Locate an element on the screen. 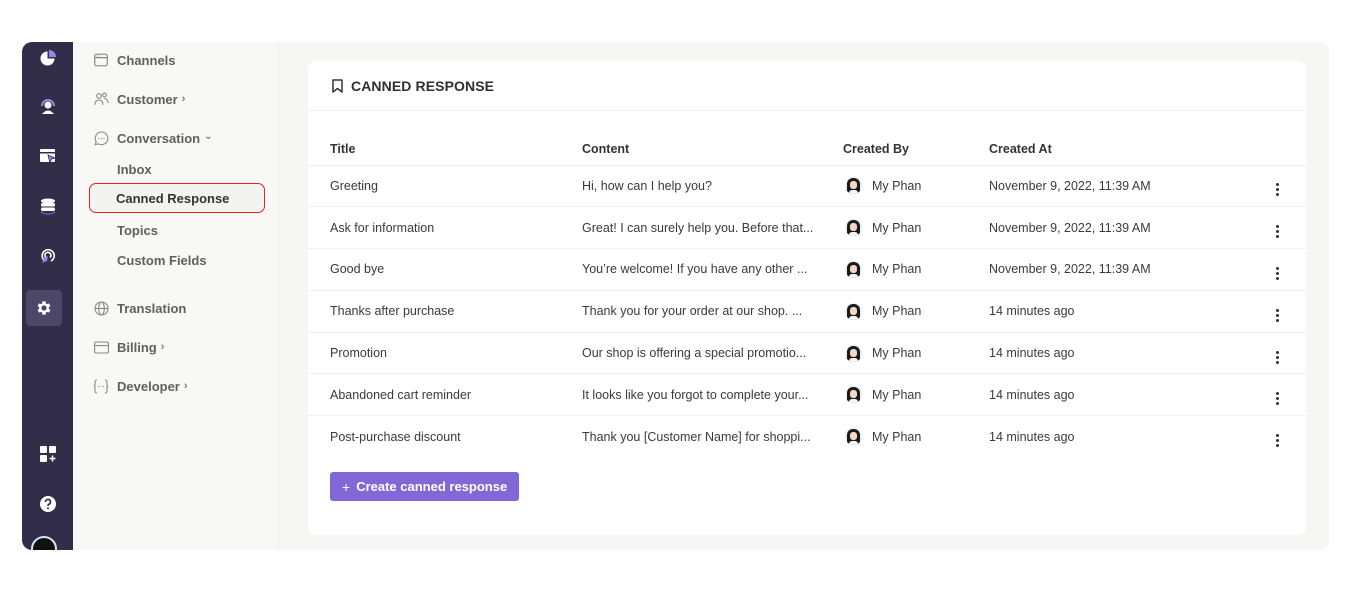 The height and width of the screenshot is (592, 1350). chat-bubble-icon is located at coordinates (101, 138).